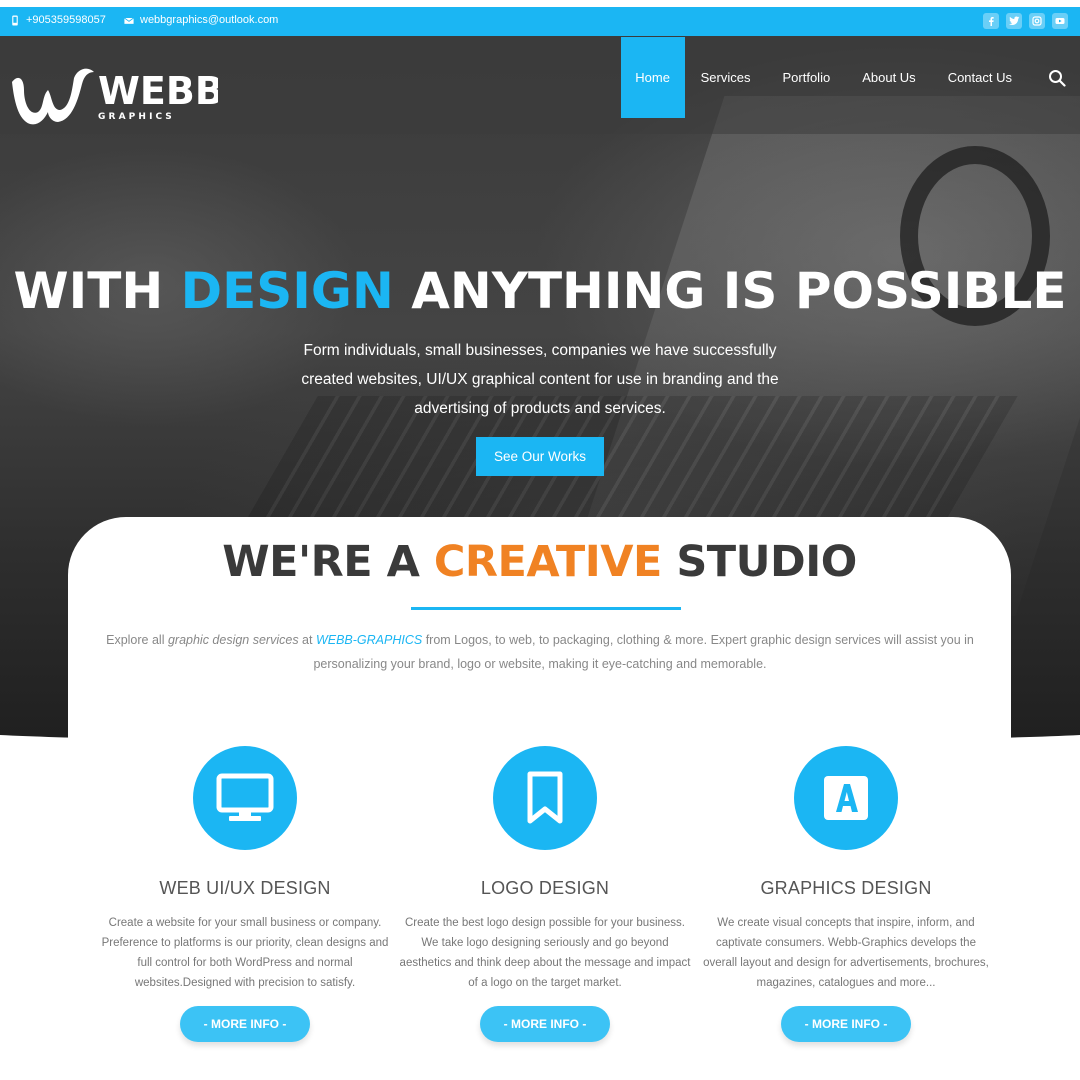 This screenshot has width=1080, height=1080. What do you see at coordinates (97, 291) in the screenshot?
I see `hero-title-pre: WITH` at bounding box center [97, 291].